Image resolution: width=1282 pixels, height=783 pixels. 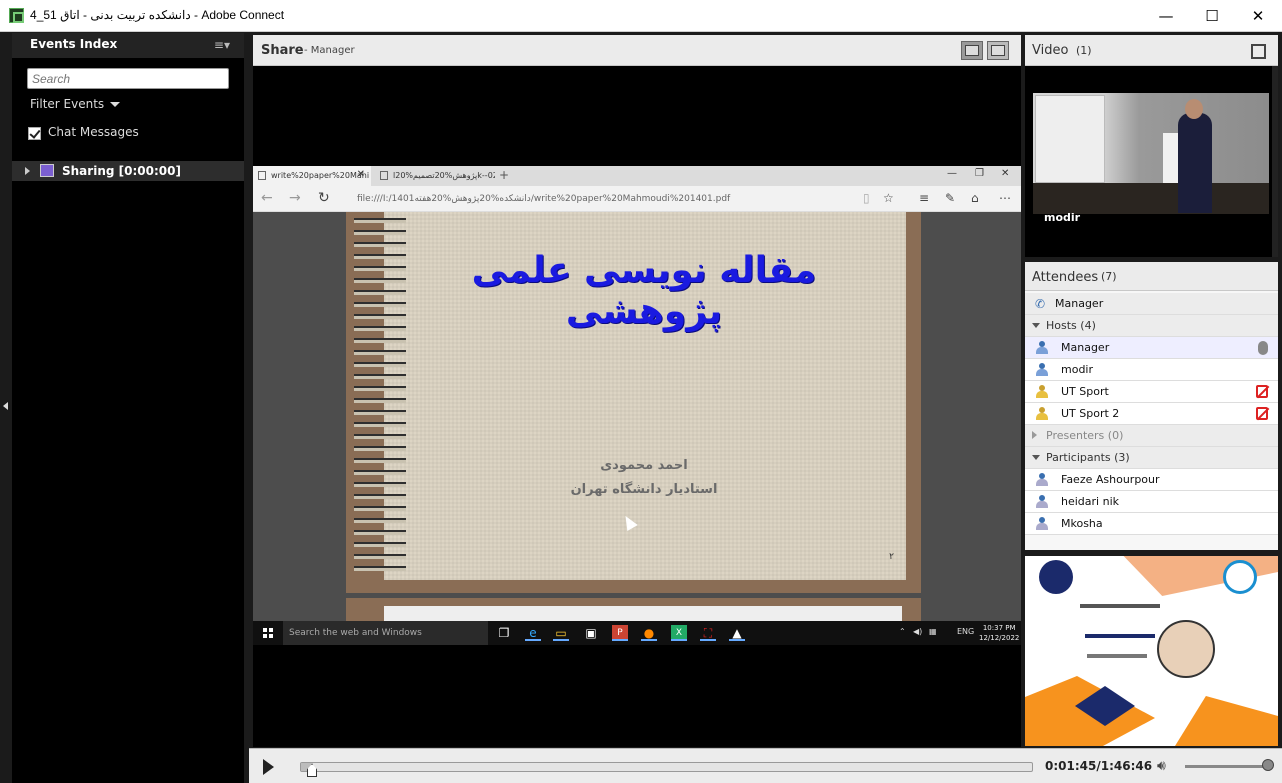 I want to click on windows-start-icon, so click(x=268, y=633).